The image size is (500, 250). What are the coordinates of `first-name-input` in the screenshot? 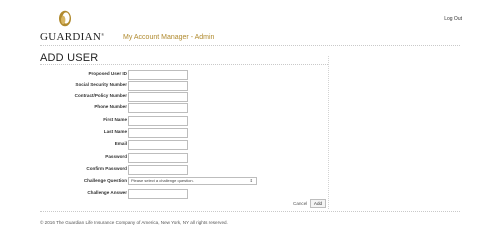 It's located at (158, 121).